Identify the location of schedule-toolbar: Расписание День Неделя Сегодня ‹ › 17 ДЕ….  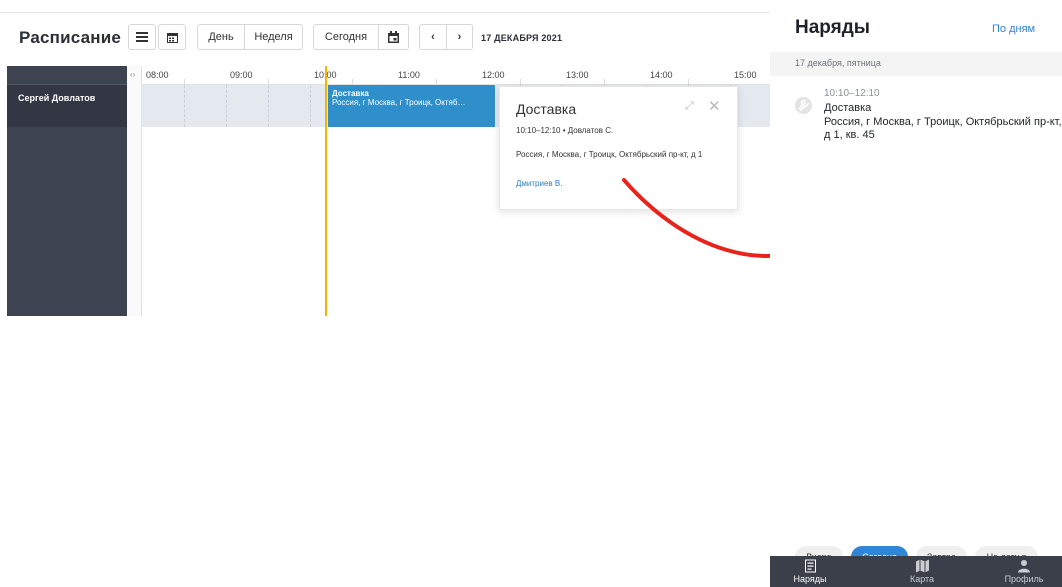
(385, 38).